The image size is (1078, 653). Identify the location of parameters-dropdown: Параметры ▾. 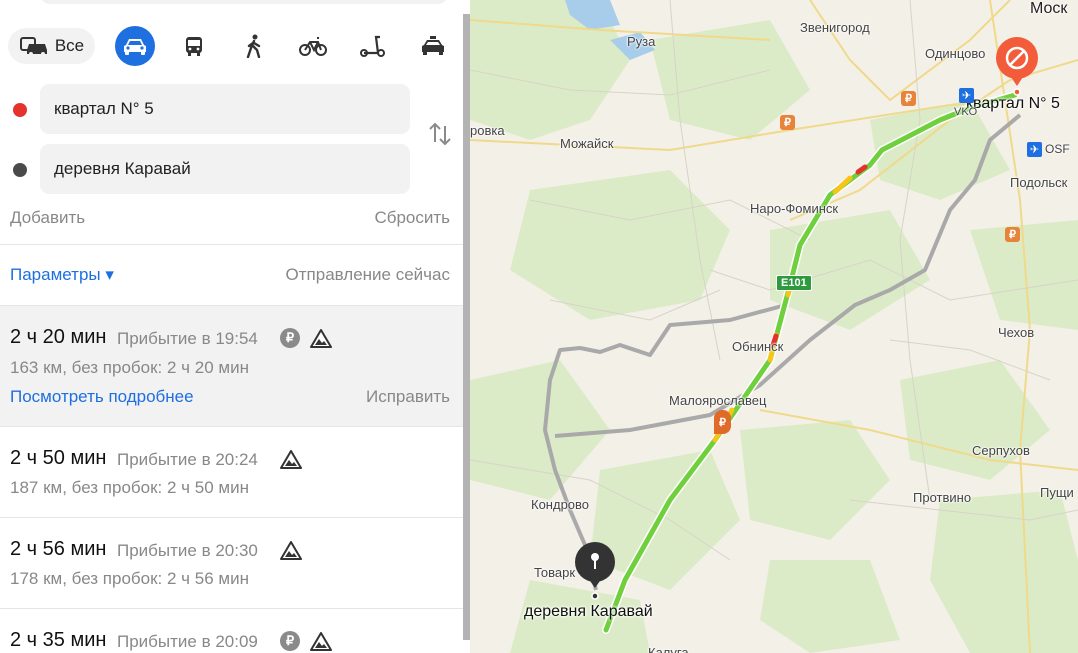
(62, 275).